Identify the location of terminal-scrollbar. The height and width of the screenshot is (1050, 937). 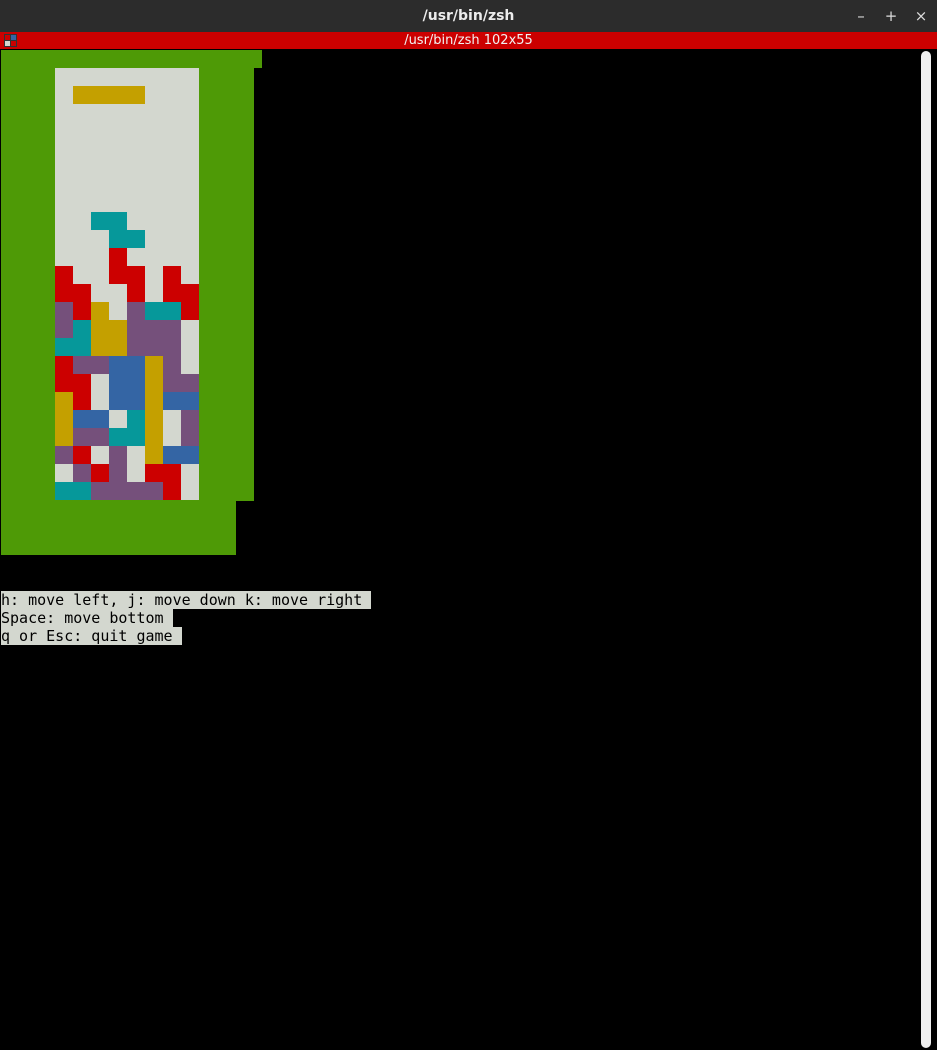
(928, 549).